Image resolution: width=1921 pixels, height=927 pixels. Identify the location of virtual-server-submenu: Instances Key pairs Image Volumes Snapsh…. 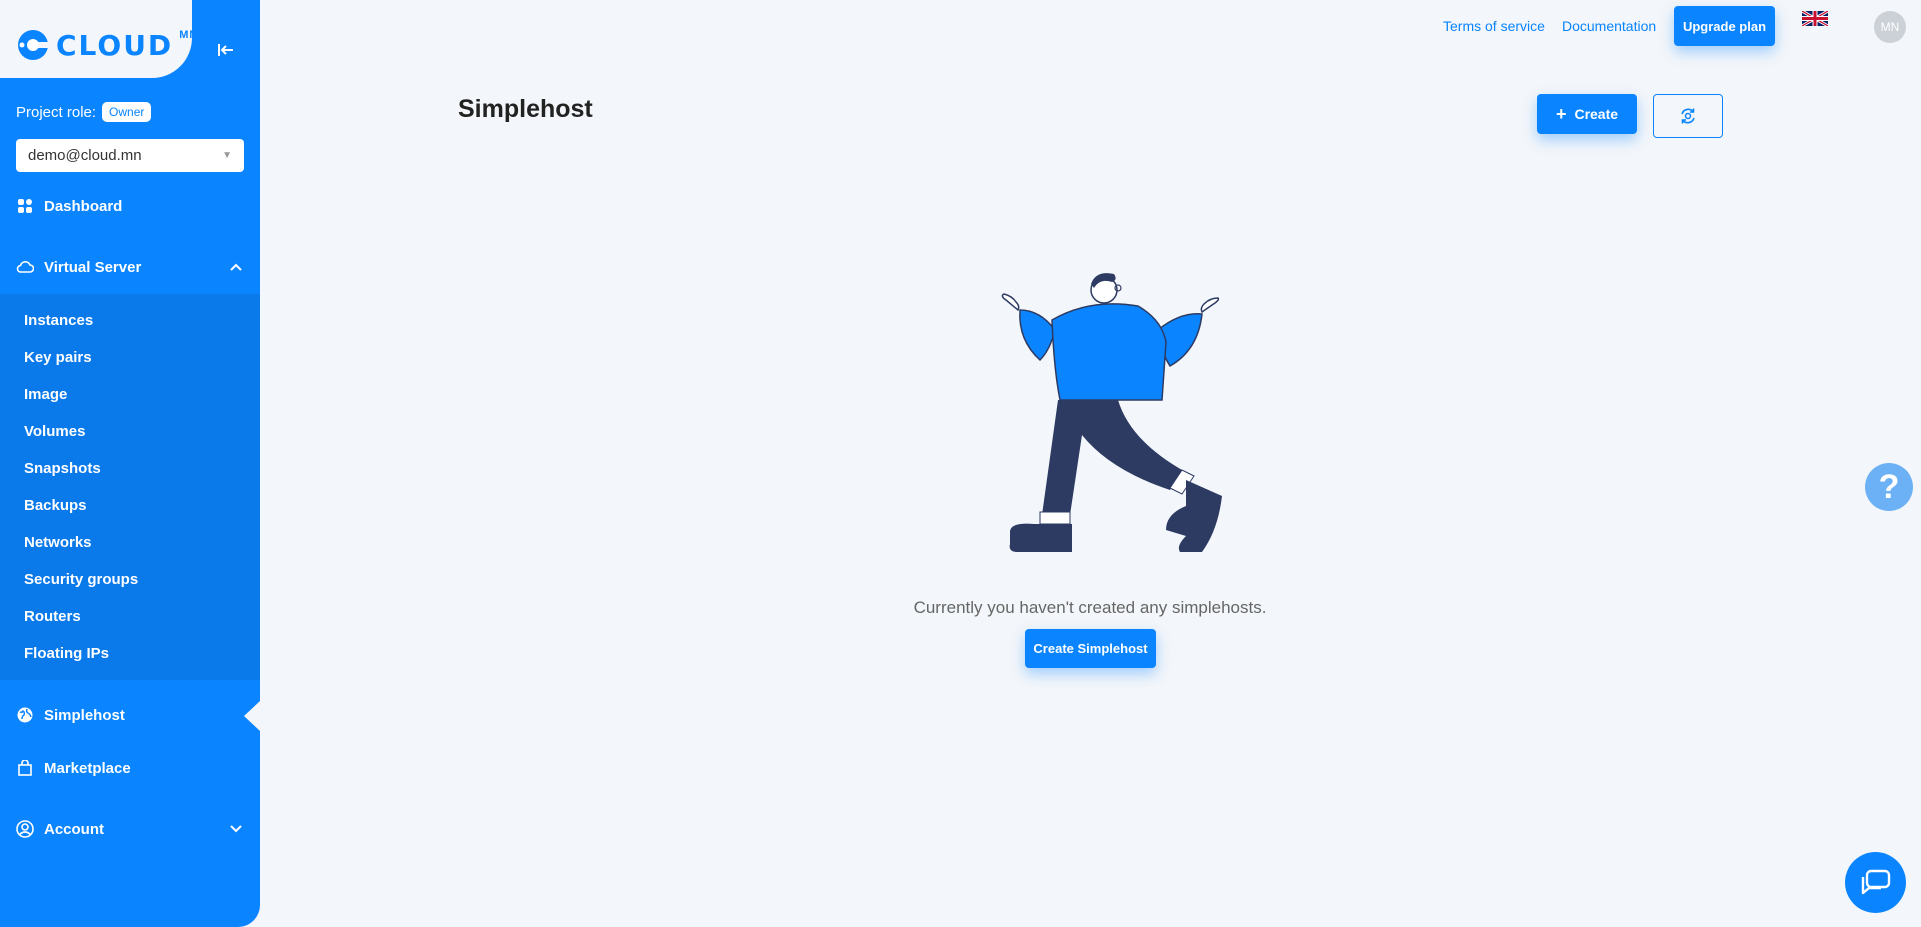
(130, 487).